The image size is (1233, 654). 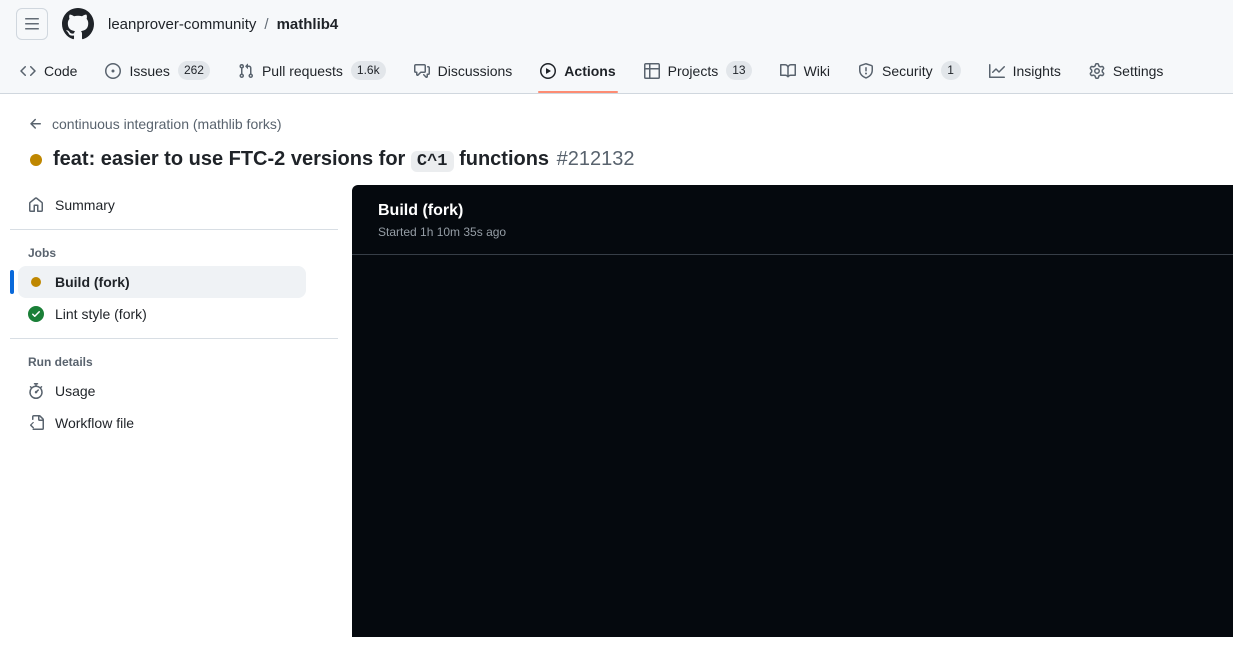 What do you see at coordinates (866, 70) in the screenshot?
I see `shield-icon` at bounding box center [866, 70].